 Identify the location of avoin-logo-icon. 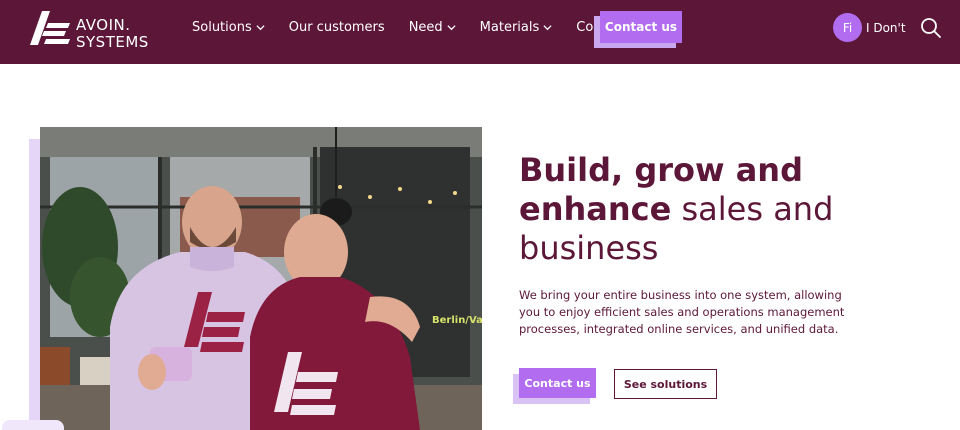
(50, 28).